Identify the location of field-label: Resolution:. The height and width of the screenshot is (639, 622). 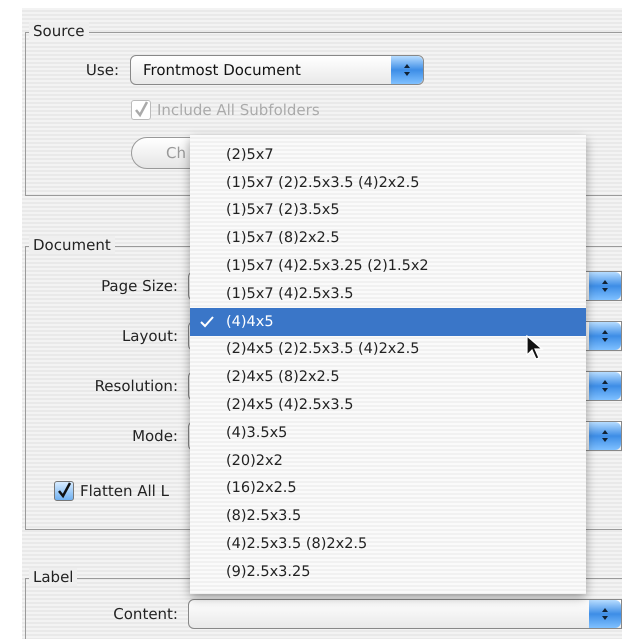
(136, 386).